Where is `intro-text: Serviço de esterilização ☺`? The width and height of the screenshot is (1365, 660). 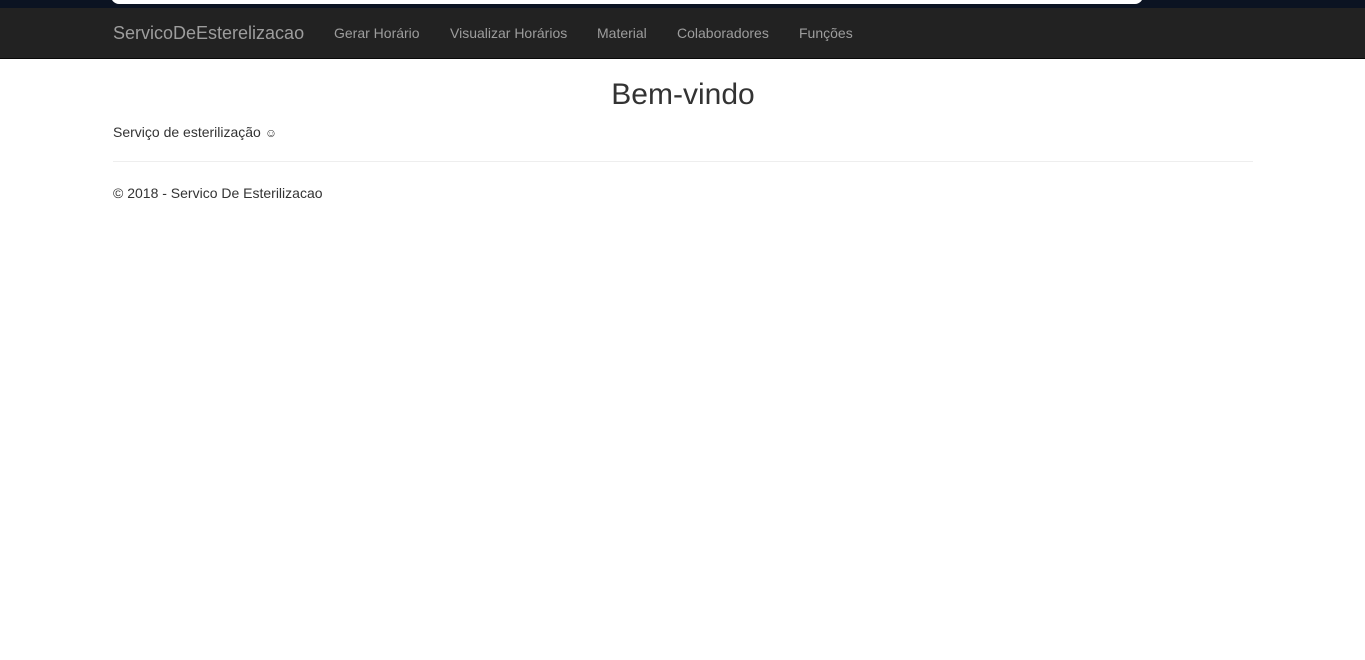 intro-text: Serviço de esterilização ☺ is located at coordinates (195, 132).